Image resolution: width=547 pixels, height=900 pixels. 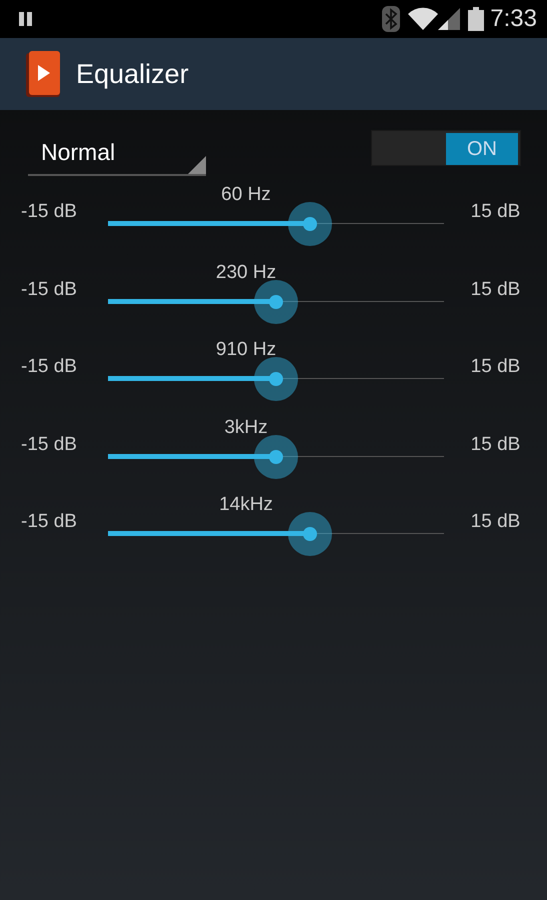 I want to click on band-frequency: 3kHz, so click(x=246, y=427).